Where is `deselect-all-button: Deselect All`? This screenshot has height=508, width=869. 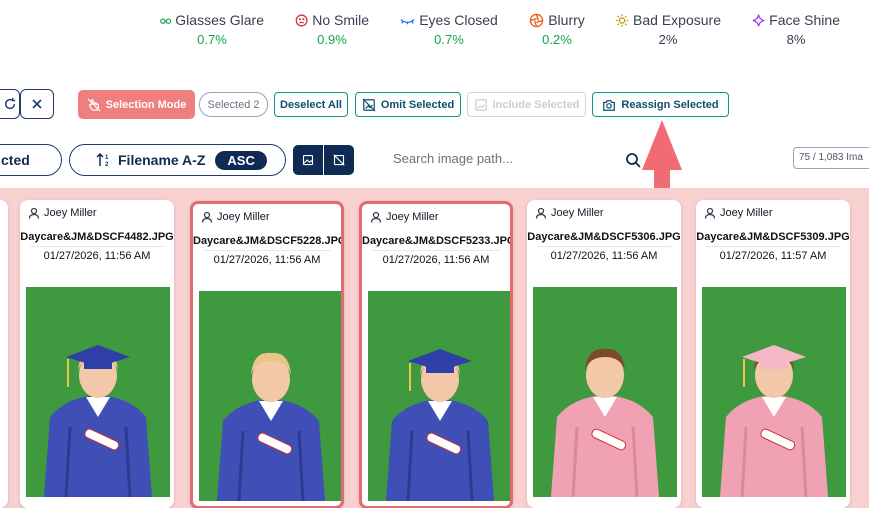 deselect-all-button: Deselect All is located at coordinates (311, 104).